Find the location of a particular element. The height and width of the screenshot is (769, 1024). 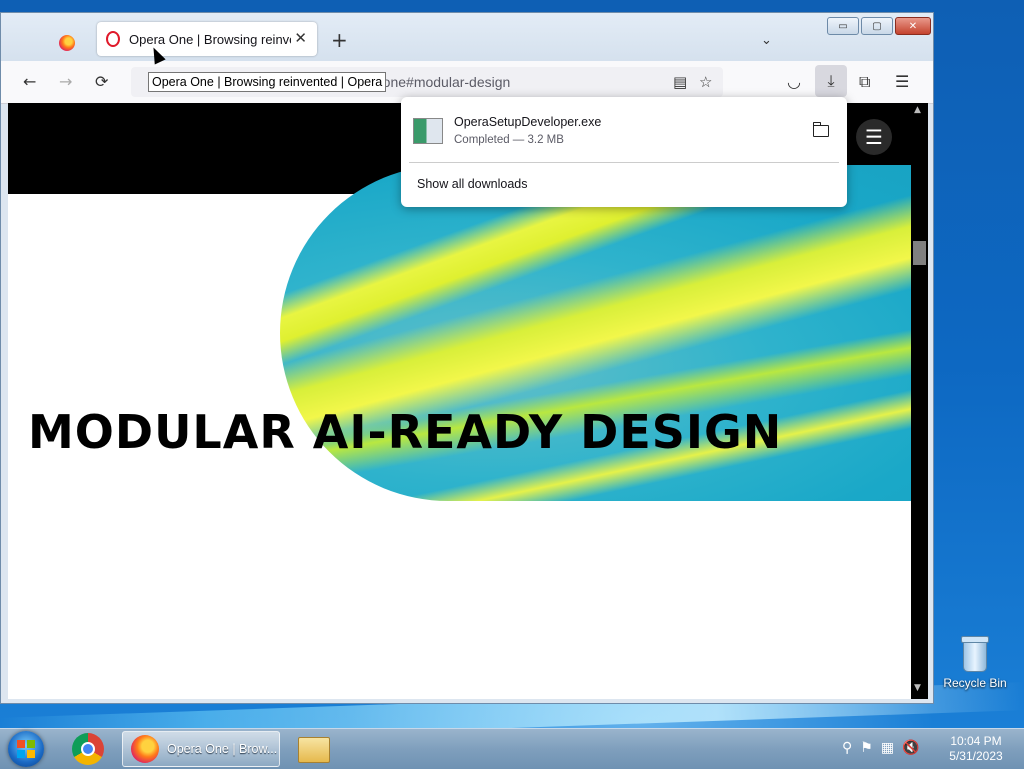

page-menu-icon: ☰ is located at coordinates (874, 137).